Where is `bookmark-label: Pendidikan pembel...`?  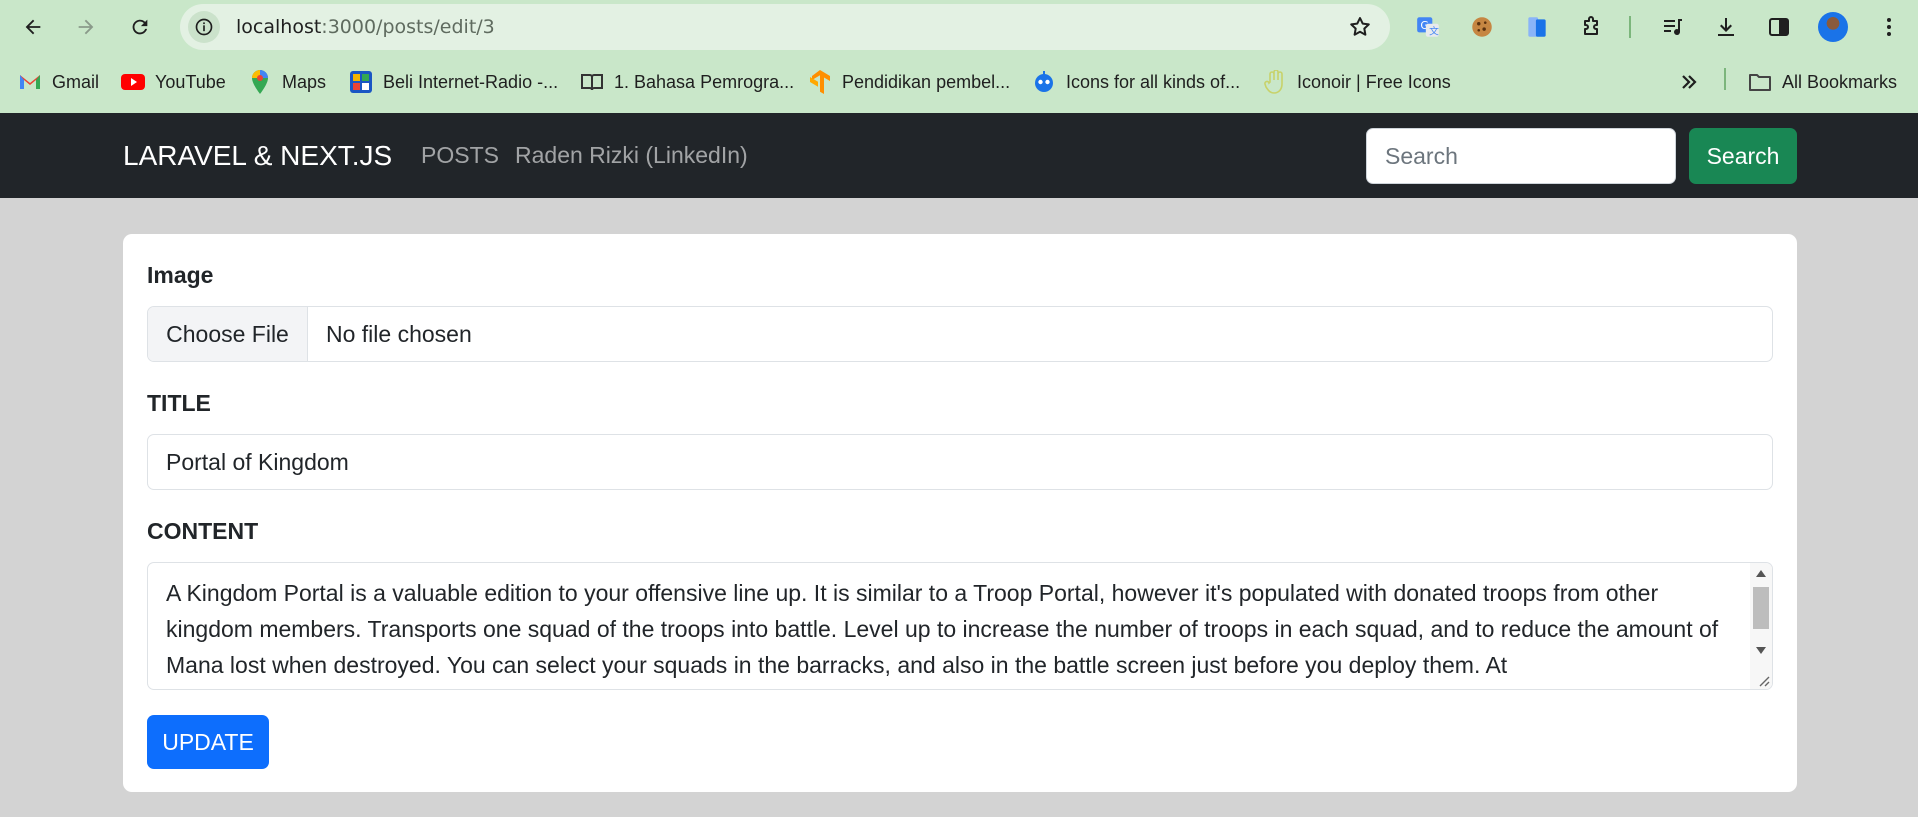
bookmark-label: Pendidikan pembel... is located at coordinates (926, 81).